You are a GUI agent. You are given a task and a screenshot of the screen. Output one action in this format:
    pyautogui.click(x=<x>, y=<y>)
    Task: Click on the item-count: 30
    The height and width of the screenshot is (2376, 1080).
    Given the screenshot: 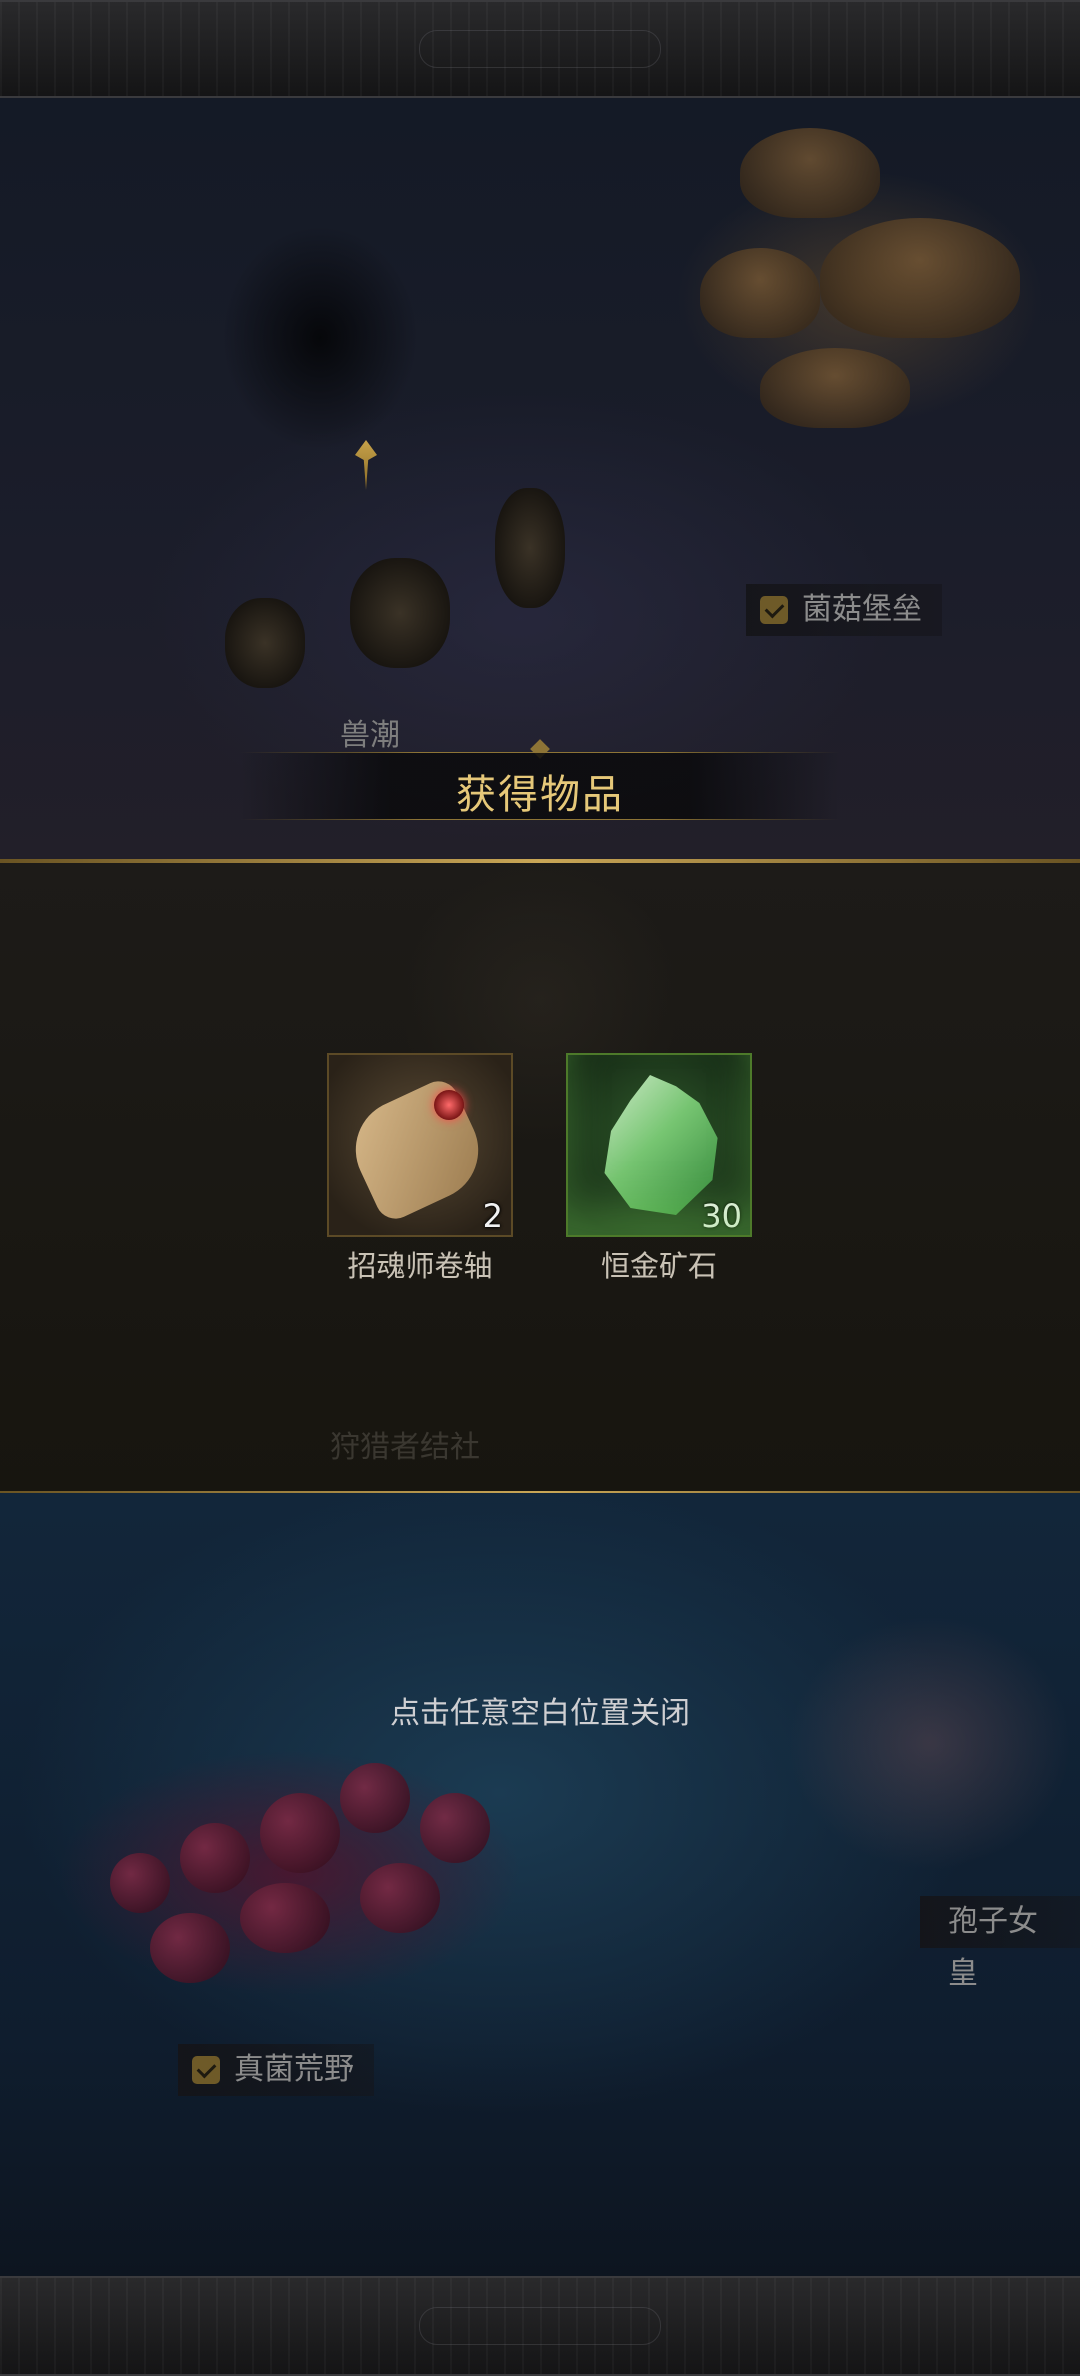 What is the action you would take?
    pyautogui.click(x=721, y=1216)
    